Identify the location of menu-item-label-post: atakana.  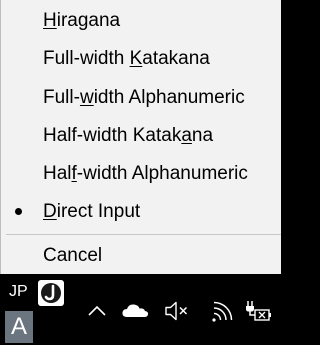
(176, 58).